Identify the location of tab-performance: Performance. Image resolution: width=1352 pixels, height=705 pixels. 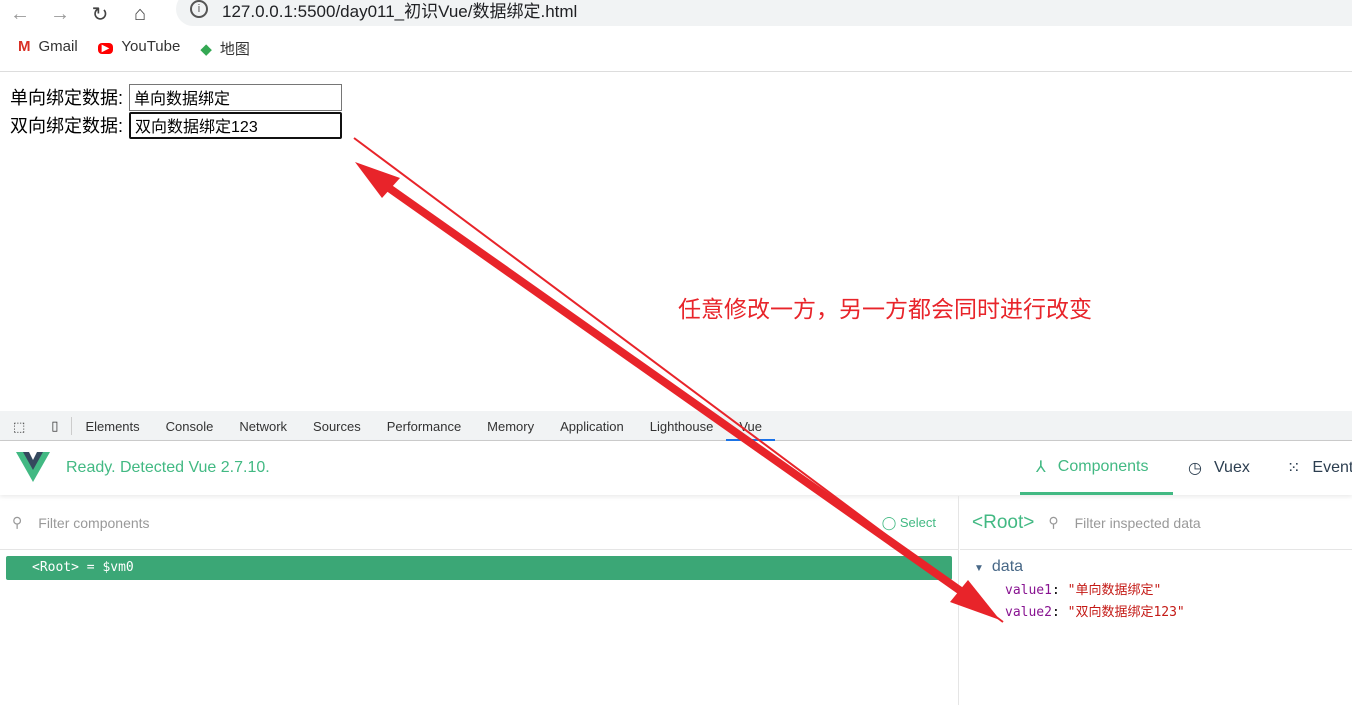
(424, 426).